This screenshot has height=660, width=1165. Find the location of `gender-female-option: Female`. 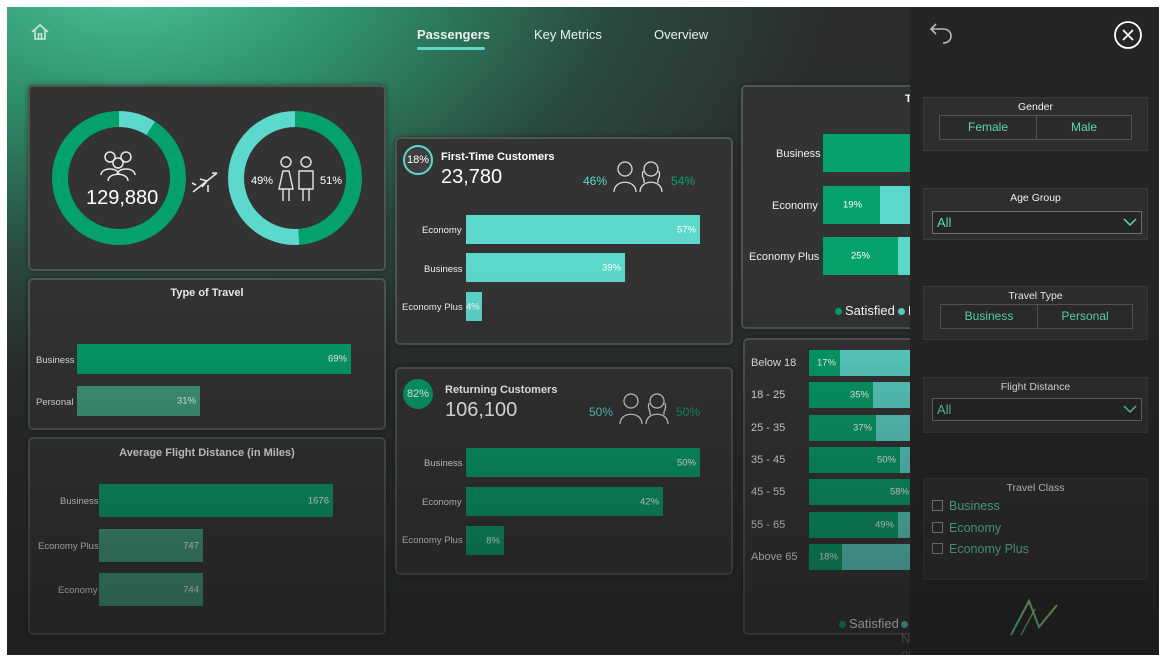

gender-female-option: Female is located at coordinates (988, 127).